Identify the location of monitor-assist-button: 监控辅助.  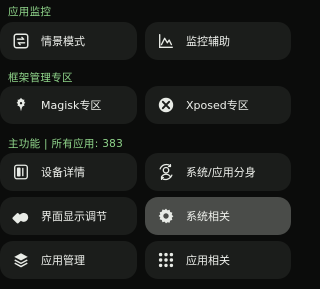
(218, 41).